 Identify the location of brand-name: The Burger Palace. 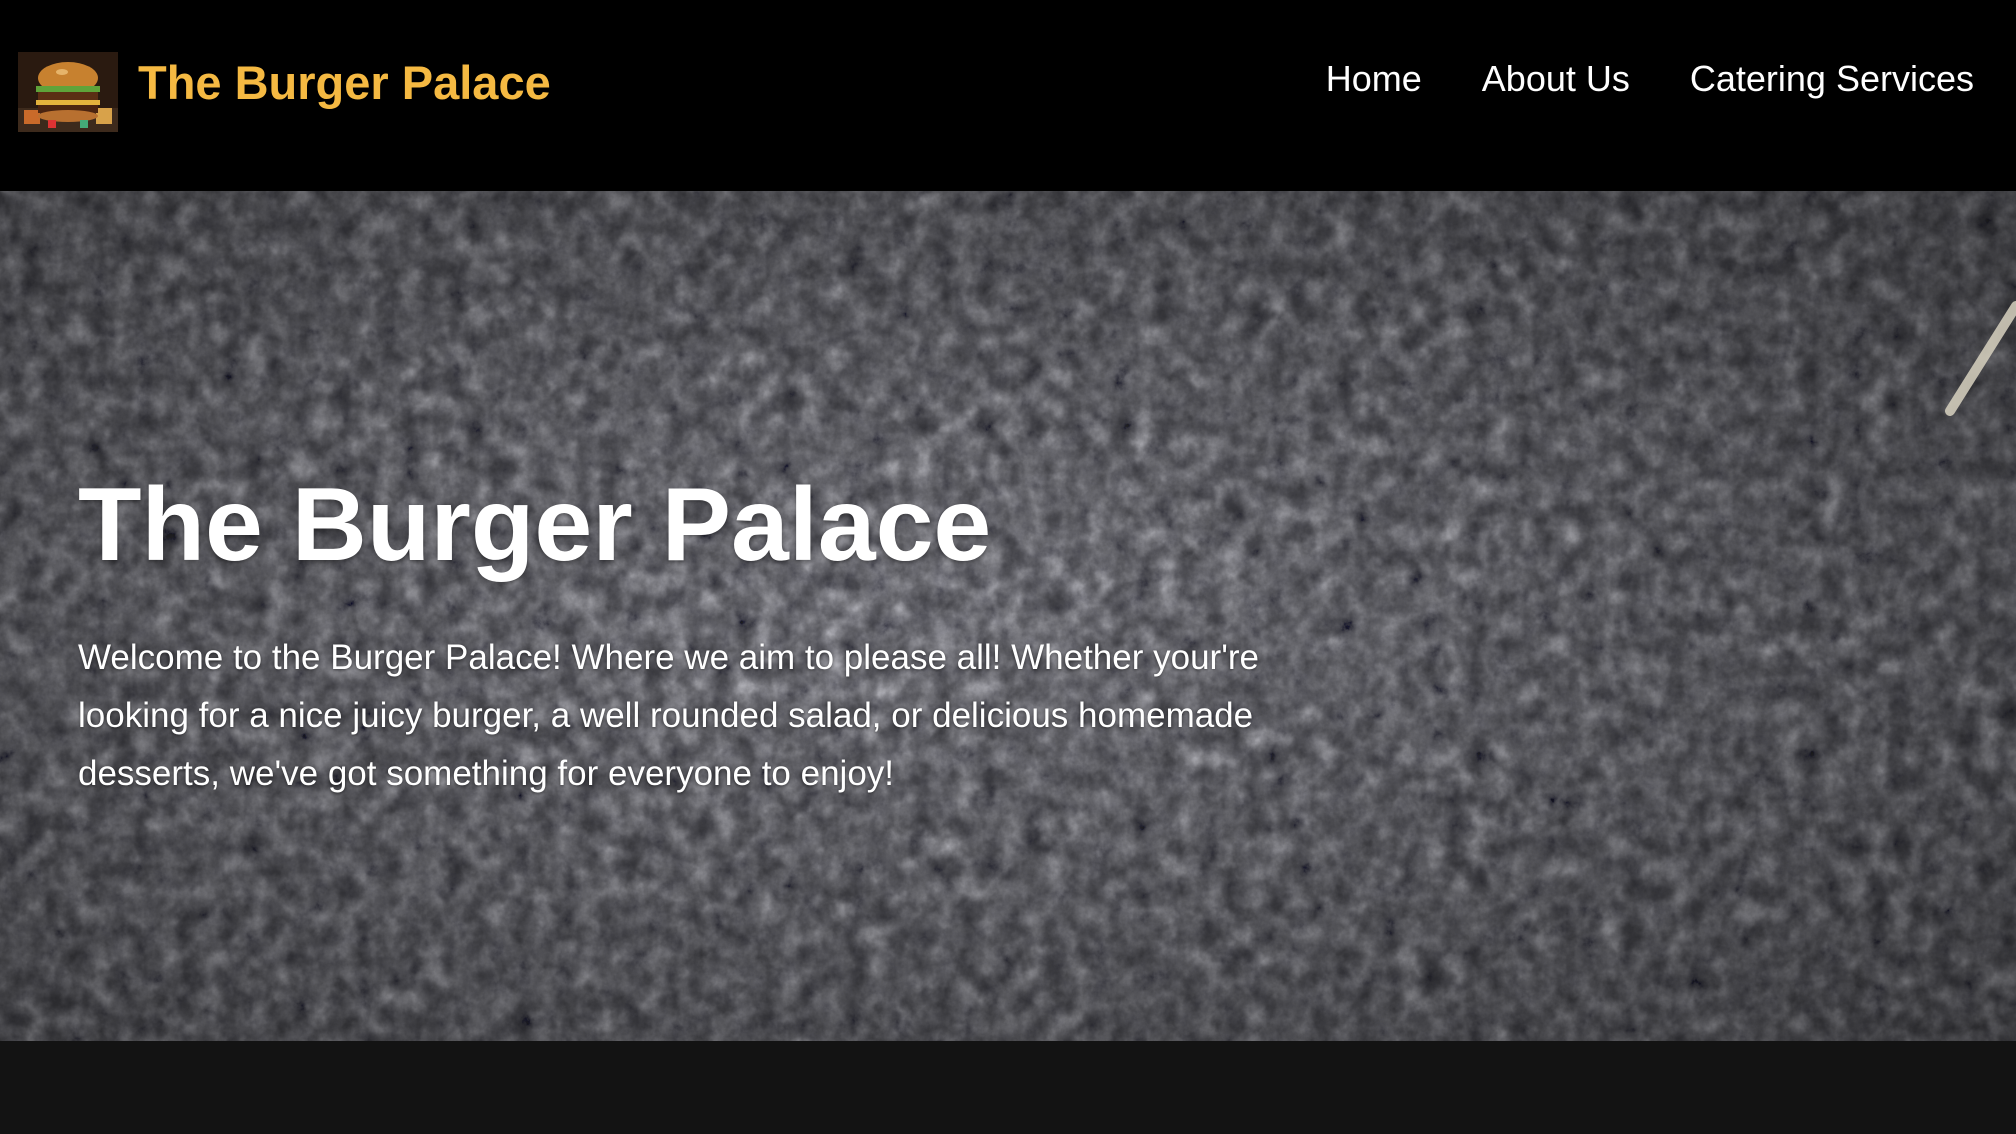
(344, 82).